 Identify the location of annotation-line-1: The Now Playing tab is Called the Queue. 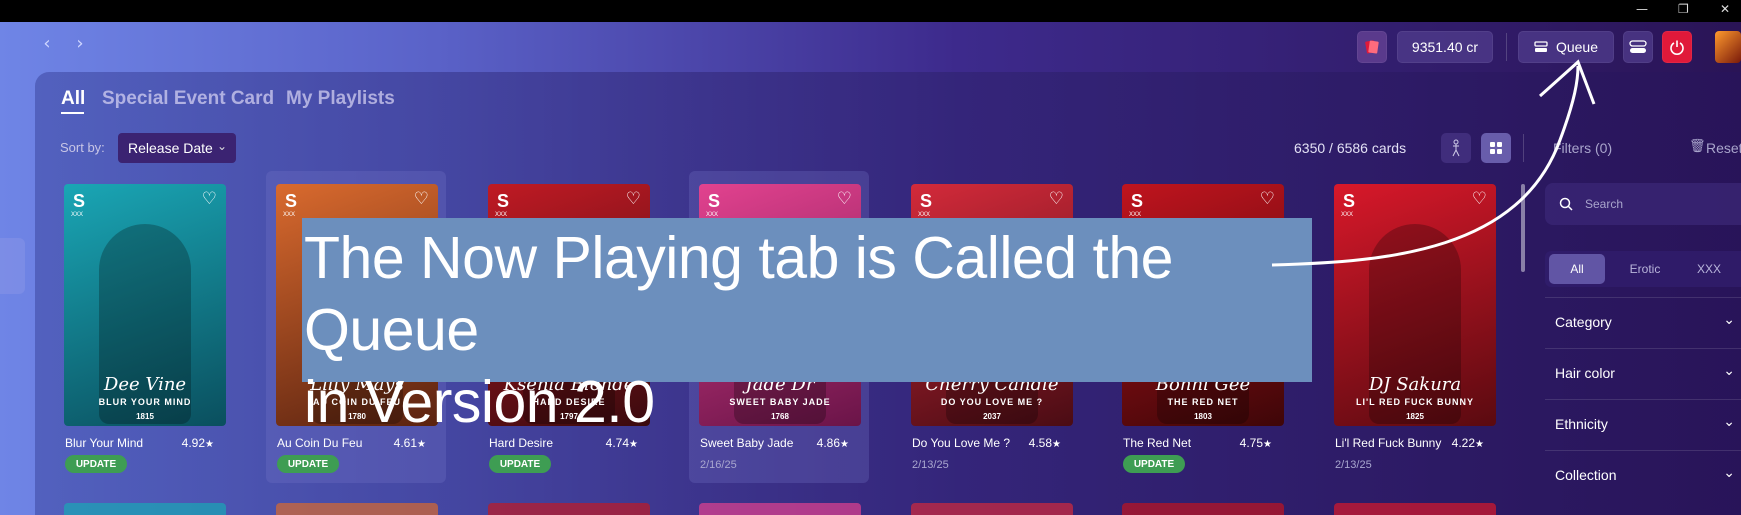
(738, 294).